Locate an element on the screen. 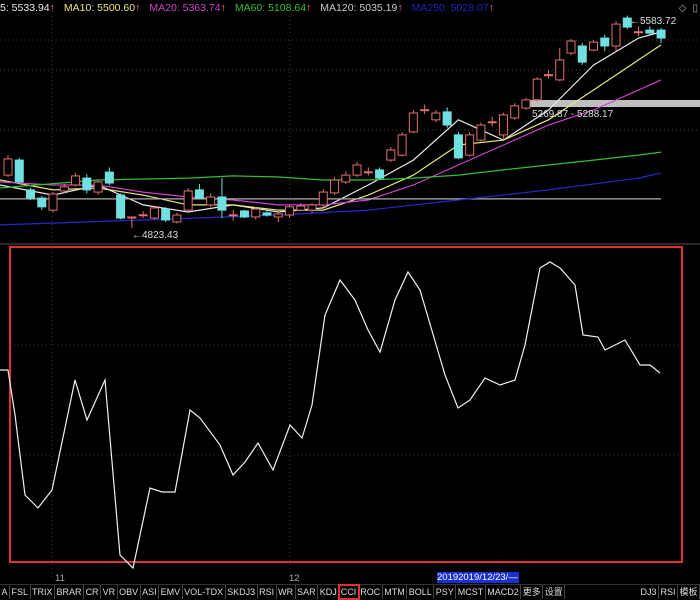 This screenshot has width=700, height=600. tab-kdj: KDJ is located at coordinates (329, 592).